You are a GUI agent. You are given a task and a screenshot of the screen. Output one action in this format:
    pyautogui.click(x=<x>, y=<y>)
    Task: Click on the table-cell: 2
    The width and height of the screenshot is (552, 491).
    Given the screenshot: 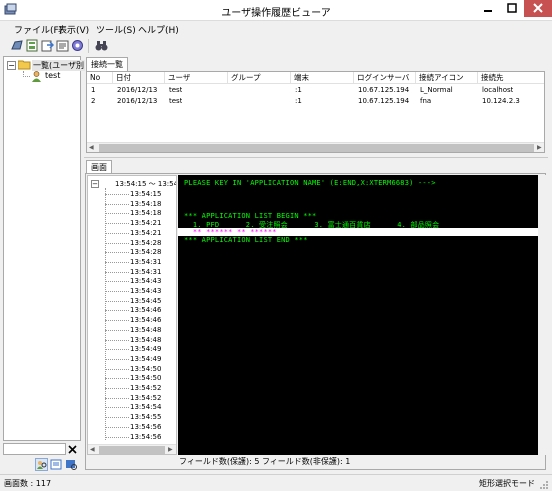 What is the action you would take?
    pyautogui.click(x=93, y=101)
    